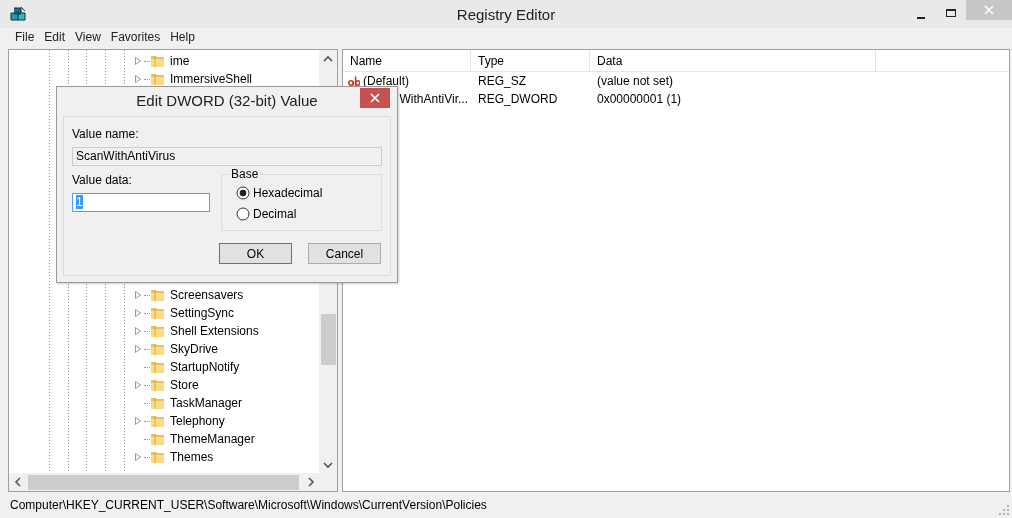 The image size is (1012, 518). Describe the element at coordinates (506, 14) in the screenshot. I see `window-title: Registry Editor` at that location.